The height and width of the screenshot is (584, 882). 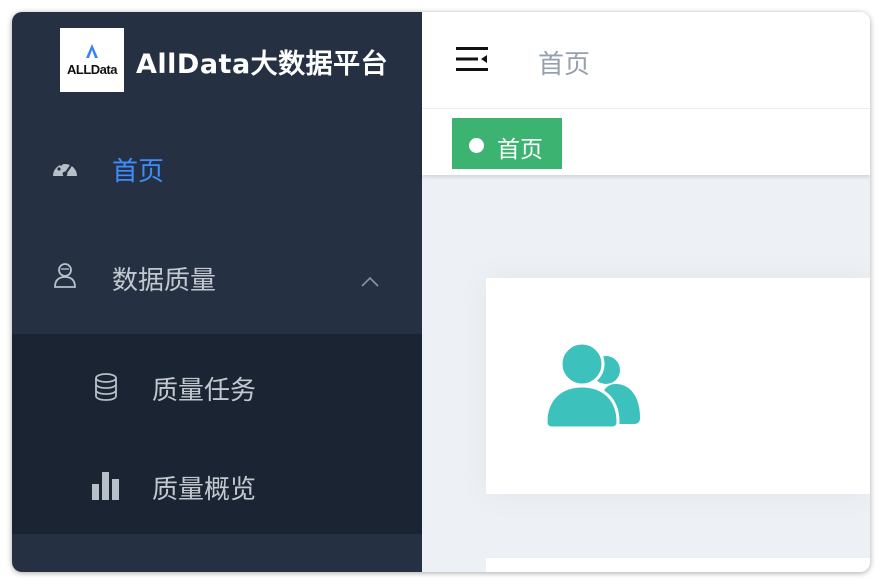 What do you see at coordinates (106, 387) in the screenshot?
I see `database-icon` at bounding box center [106, 387].